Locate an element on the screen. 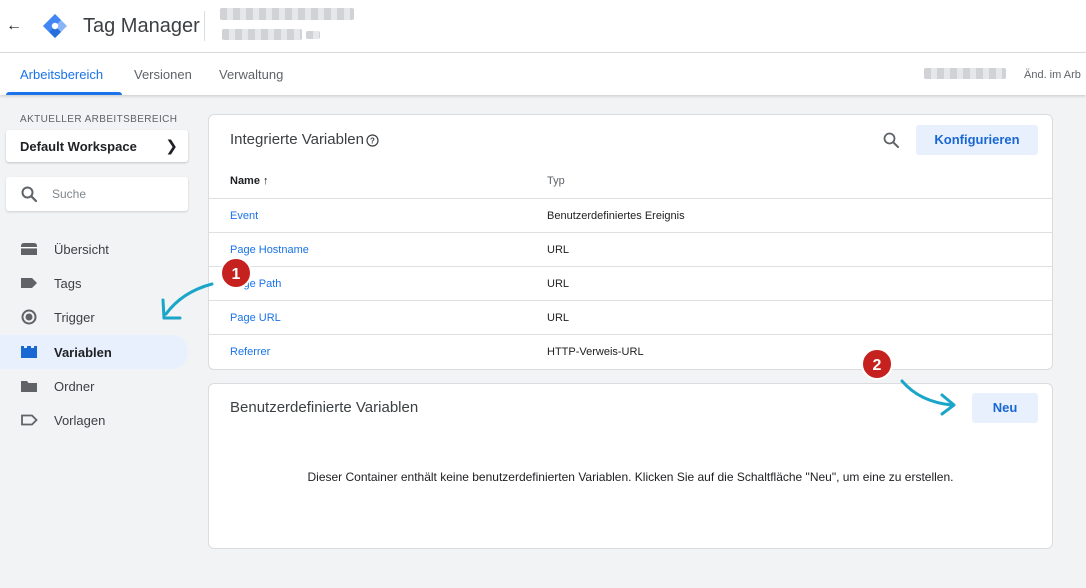 This screenshot has width=1086, height=588. table-row: Page URL URL is located at coordinates (630, 317).